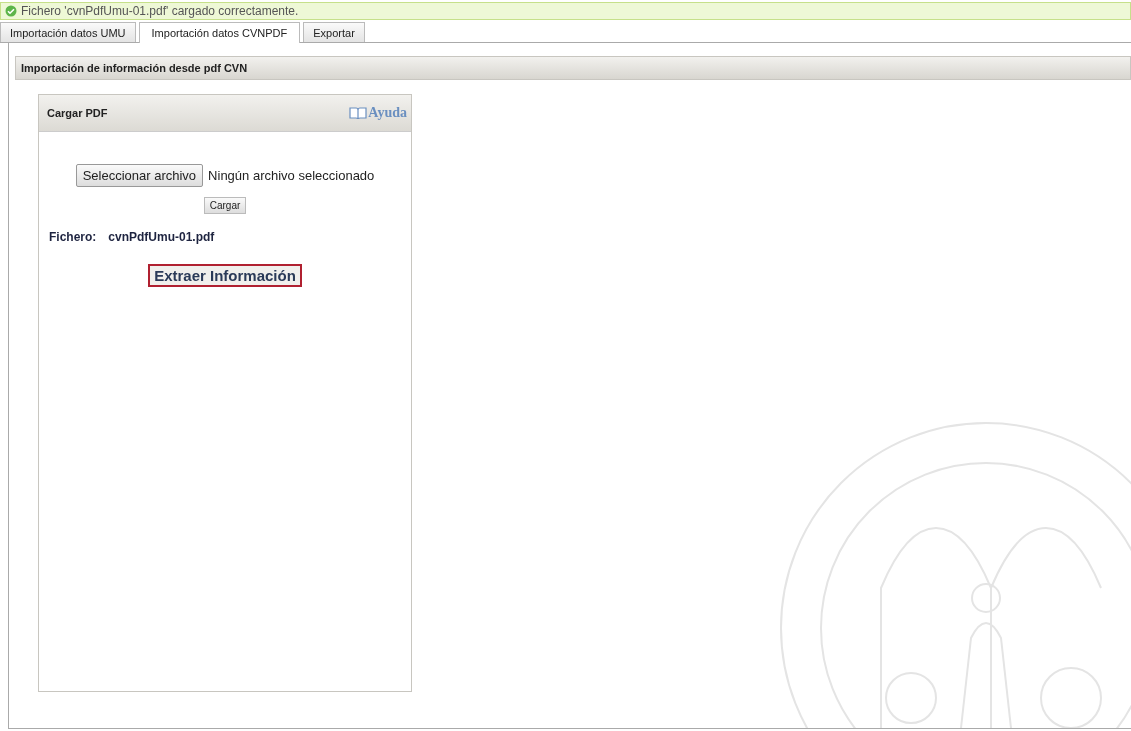  I want to click on upload-button: Cargar, so click(225, 205).